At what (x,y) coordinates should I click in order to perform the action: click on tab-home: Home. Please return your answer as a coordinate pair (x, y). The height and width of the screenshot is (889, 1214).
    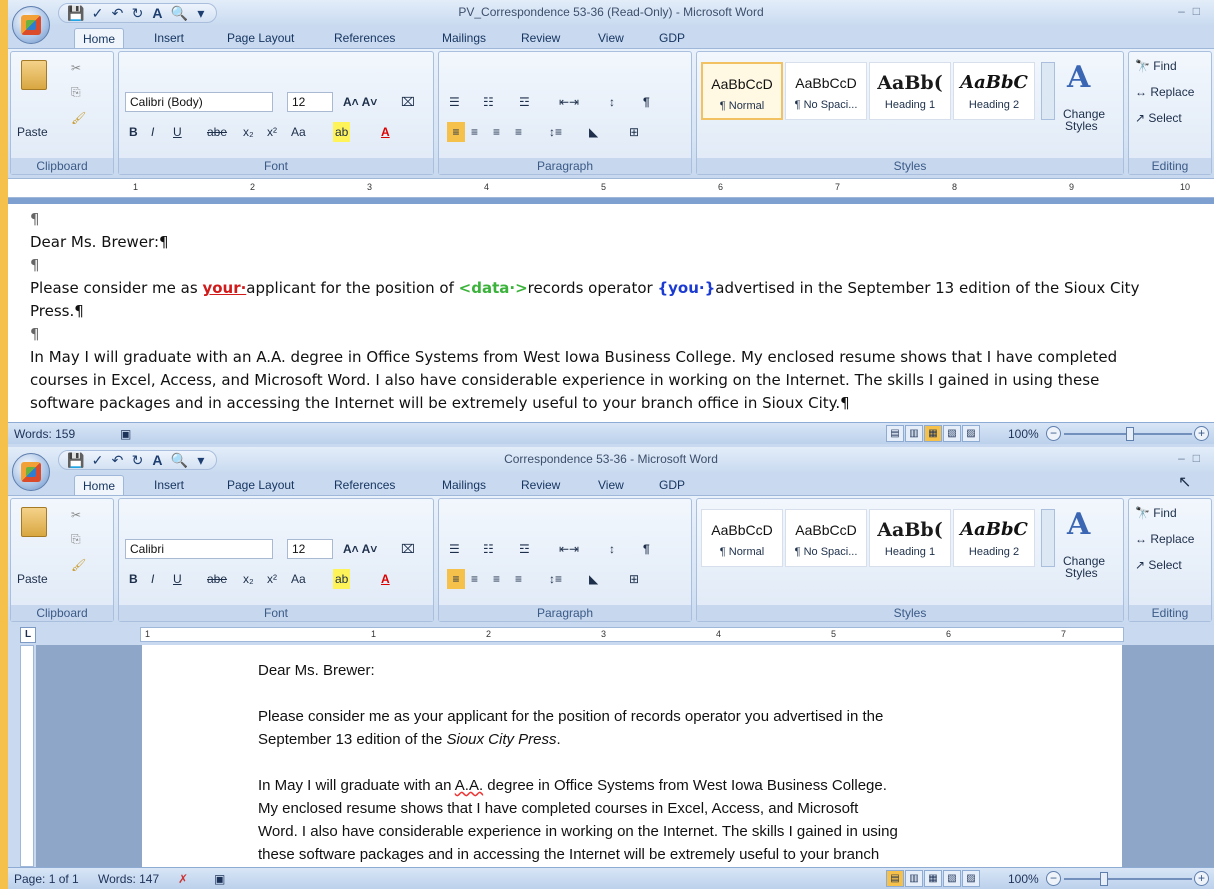
    Looking at the image, I should click on (99, 485).